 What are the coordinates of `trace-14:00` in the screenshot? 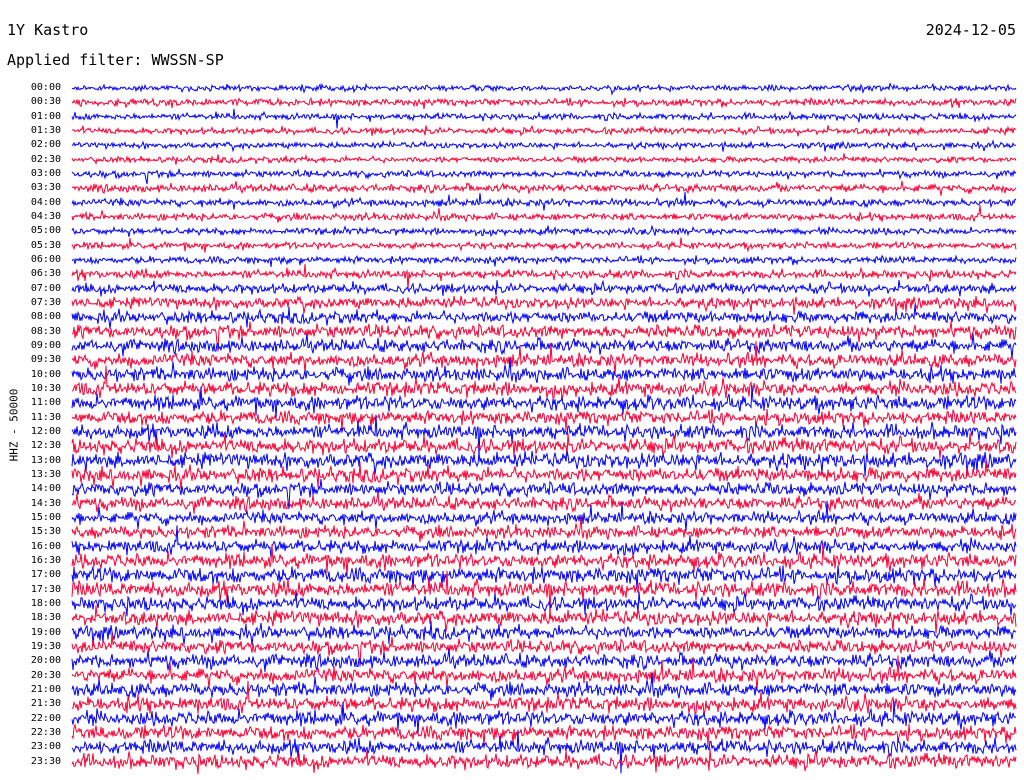 It's located at (544, 494).